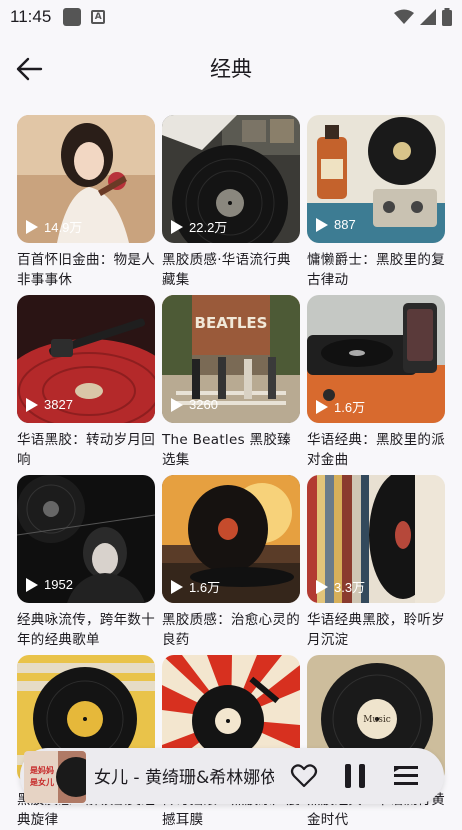 This screenshot has height=830, width=462. I want to click on page-title: 经典, so click(231, 69).